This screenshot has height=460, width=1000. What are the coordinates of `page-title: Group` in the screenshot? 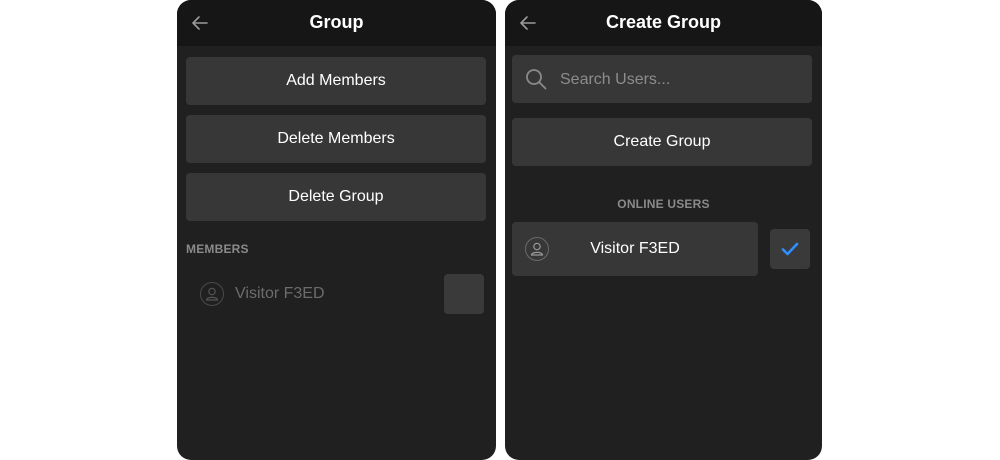 It's located at (336, 22).